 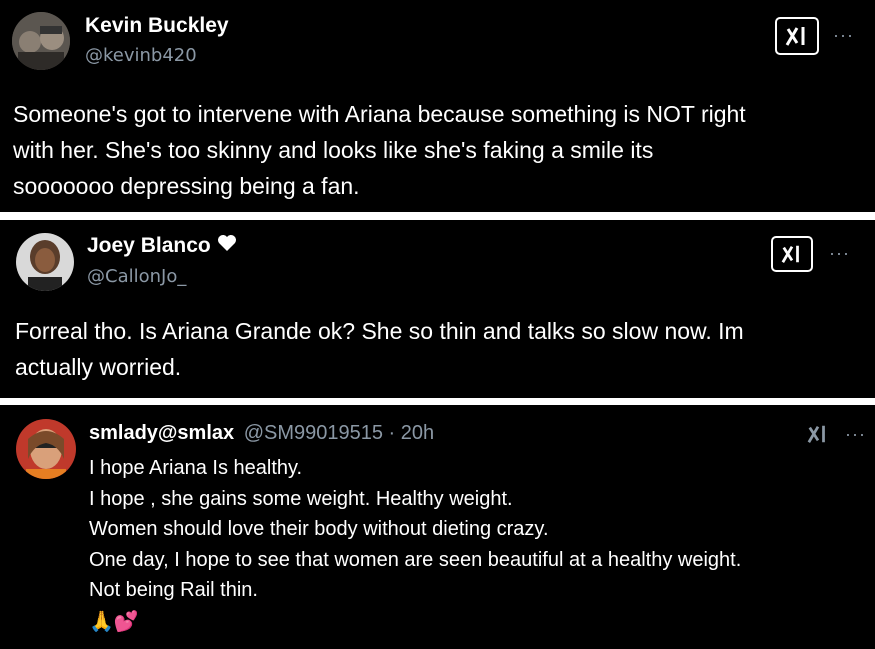 What do you see at coordinates (161, 433) in the screenshot?
I see `display-name: smlady@smlax` at bounding box center [161, 433].